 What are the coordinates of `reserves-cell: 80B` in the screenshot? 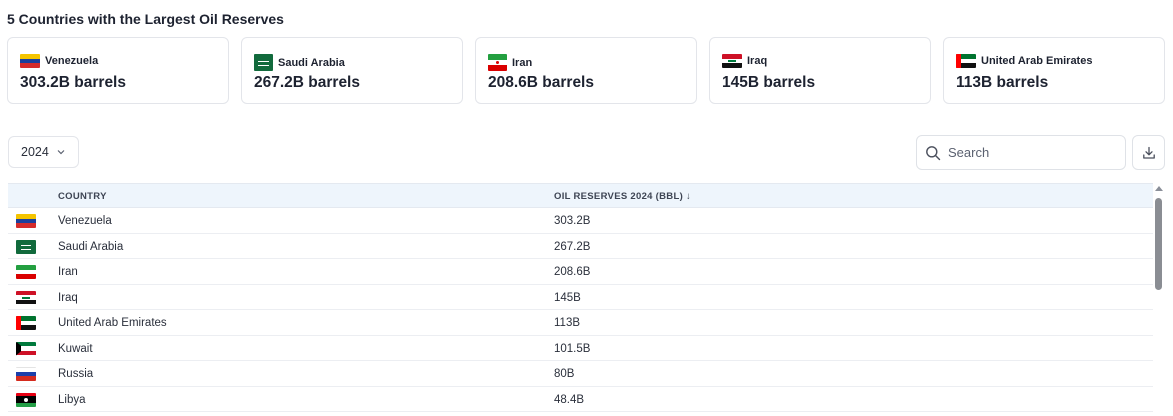 It's located at (564, 374).